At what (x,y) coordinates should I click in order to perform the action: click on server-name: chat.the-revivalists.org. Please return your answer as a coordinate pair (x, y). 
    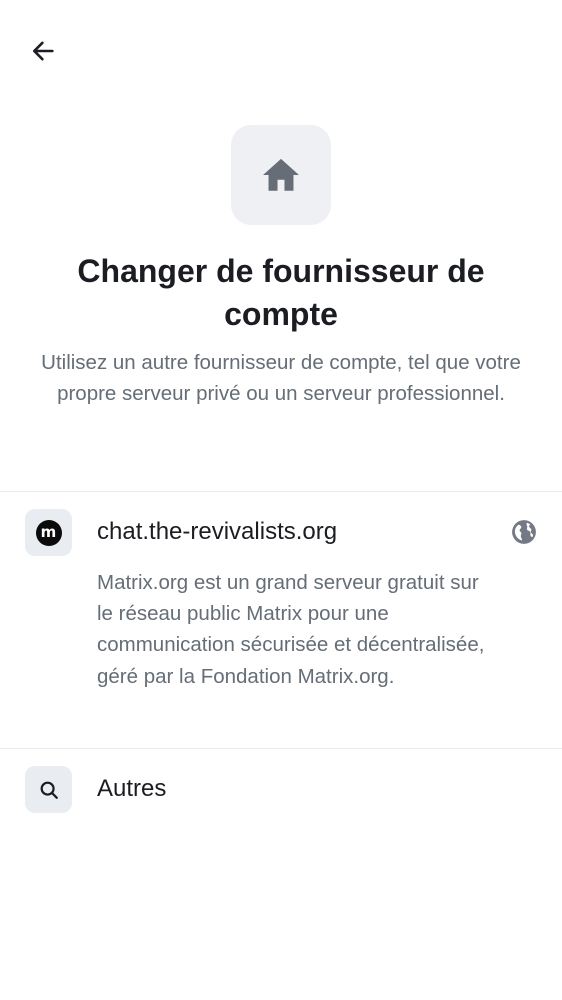
    Looking at the image, I should click on (217, 531).